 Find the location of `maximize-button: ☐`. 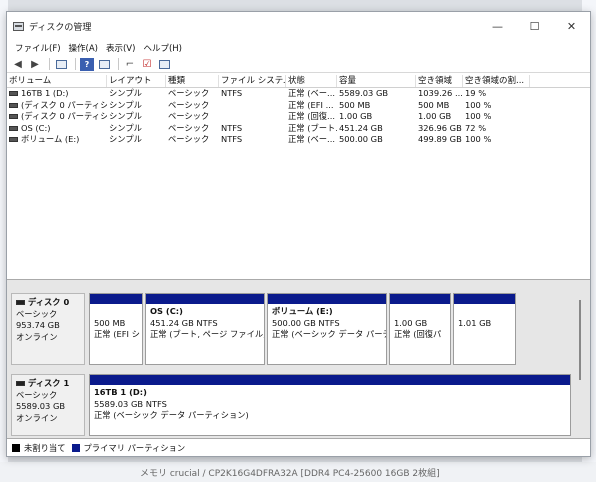

maximize-button: ☐ is located at coordinates (534, 26).